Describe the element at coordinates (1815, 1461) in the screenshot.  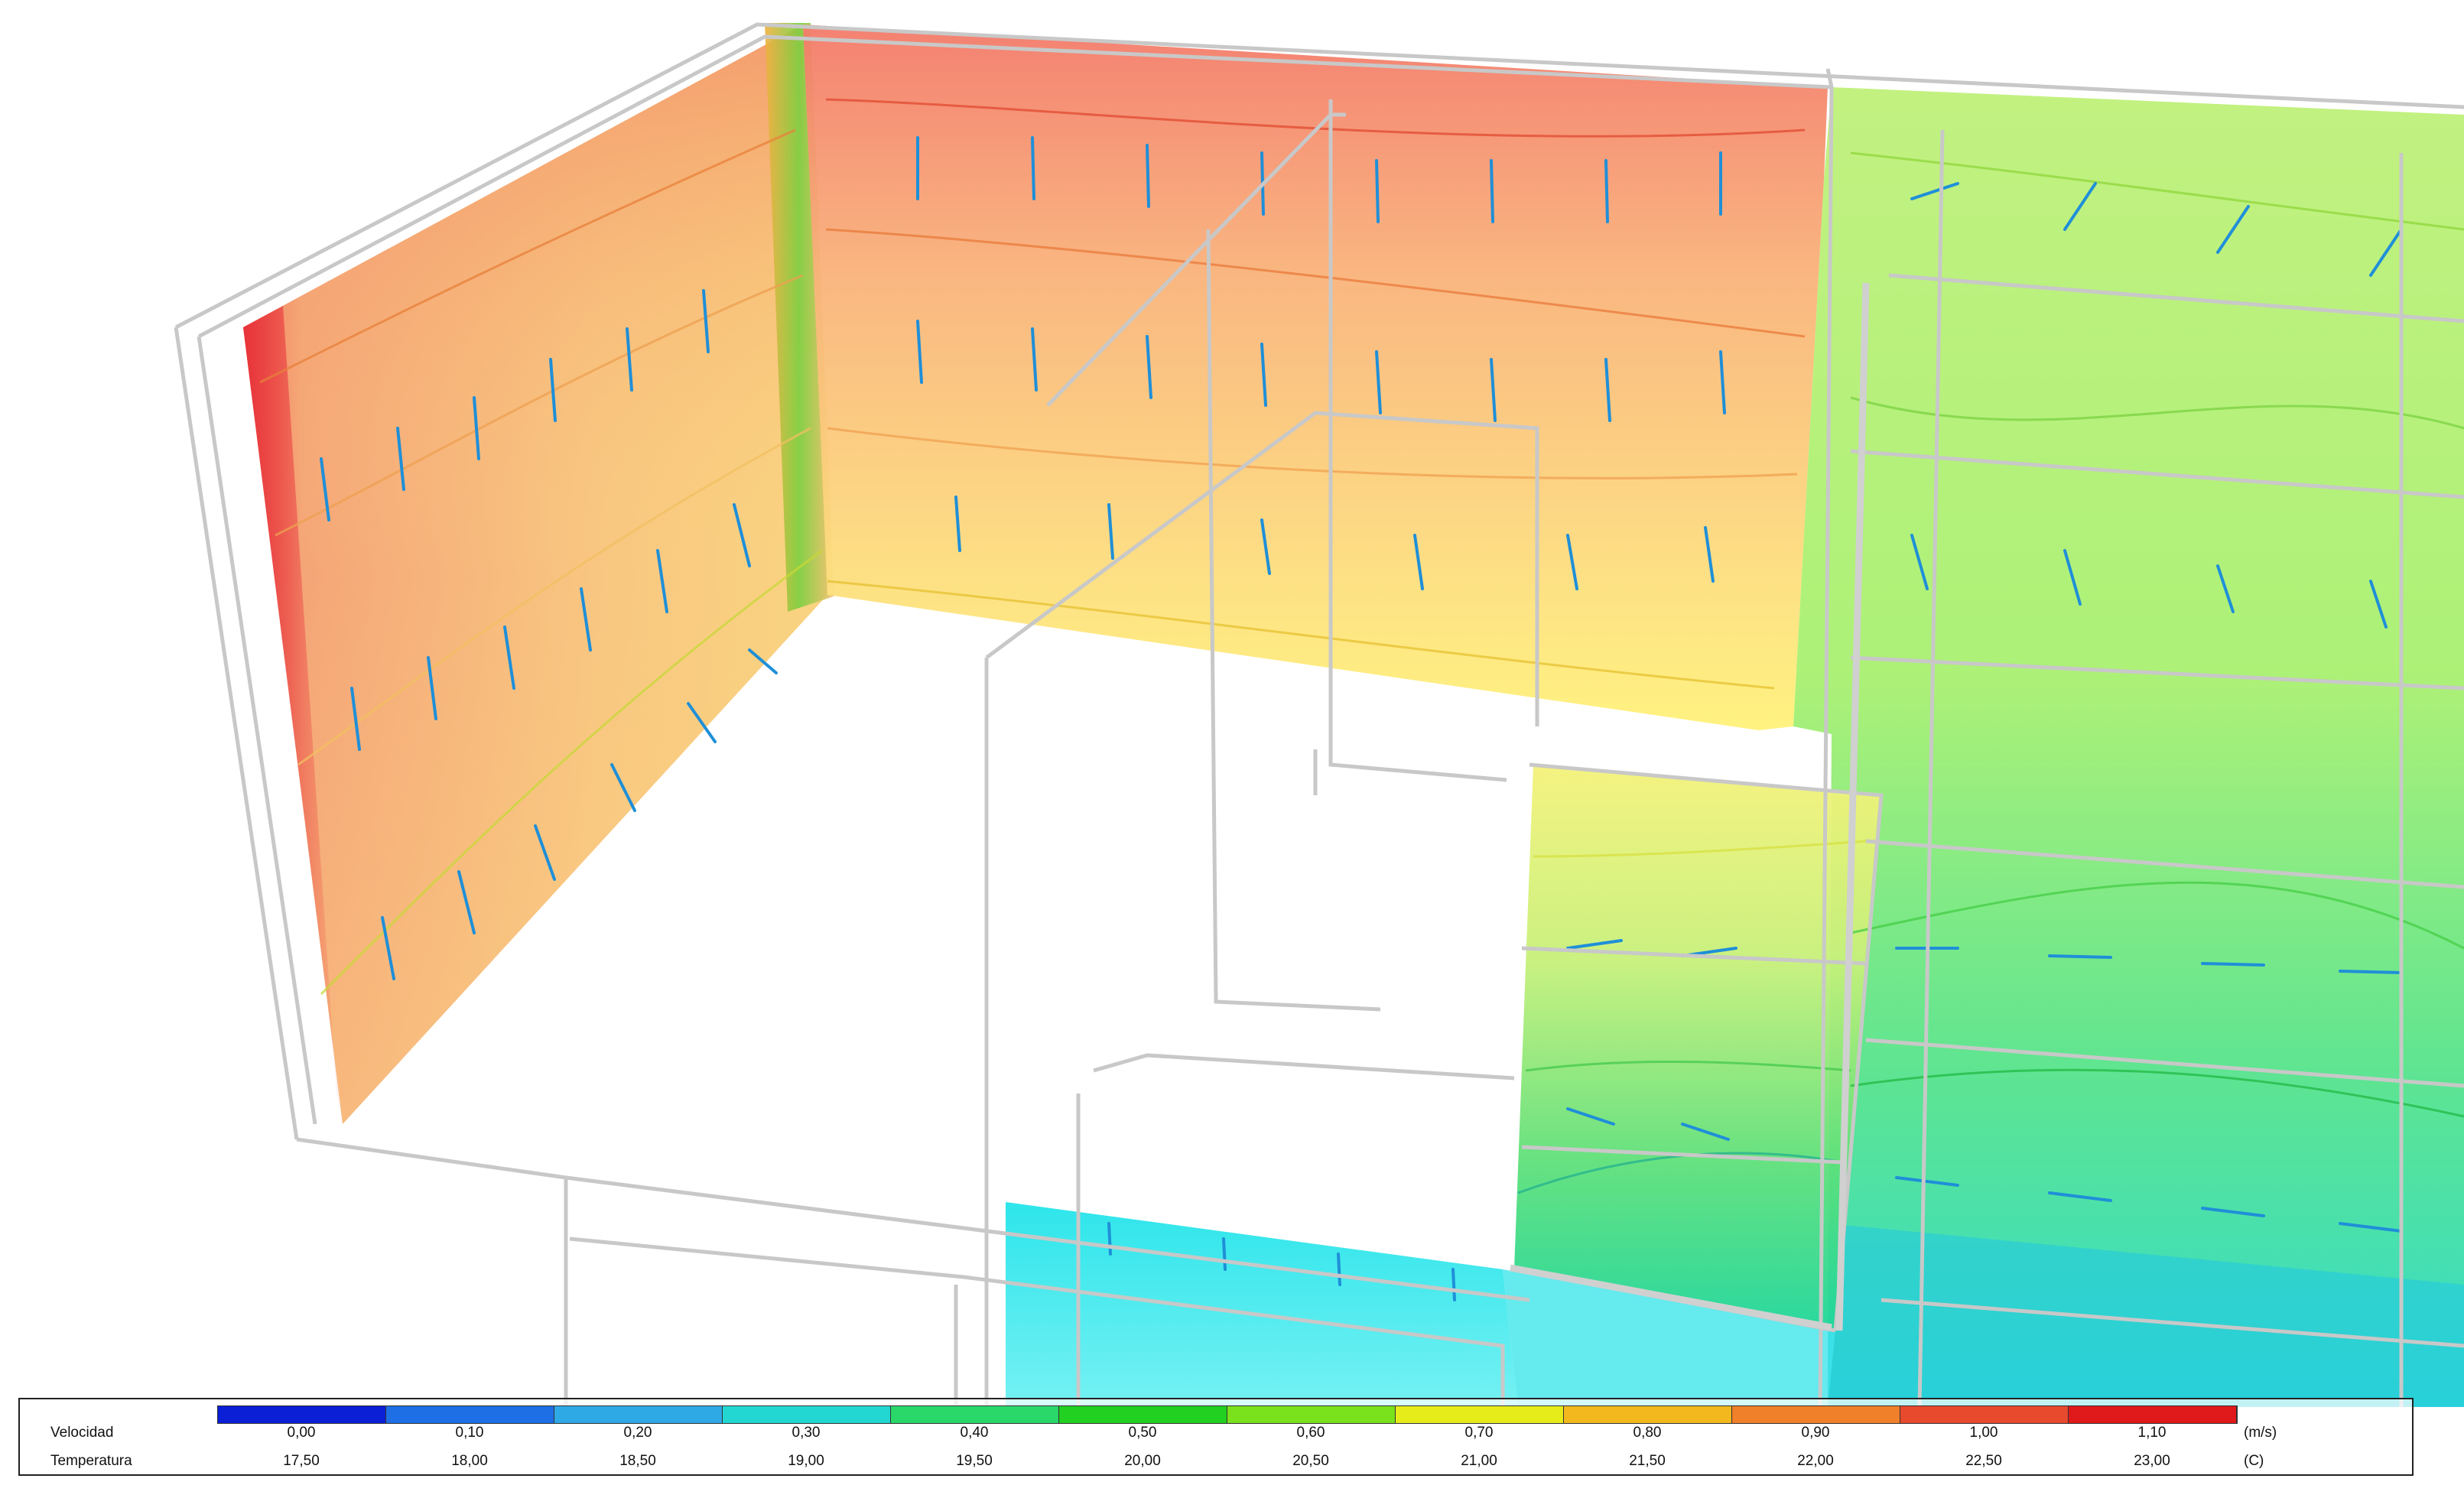
I see `temperature-tick: 22,00` at that location.